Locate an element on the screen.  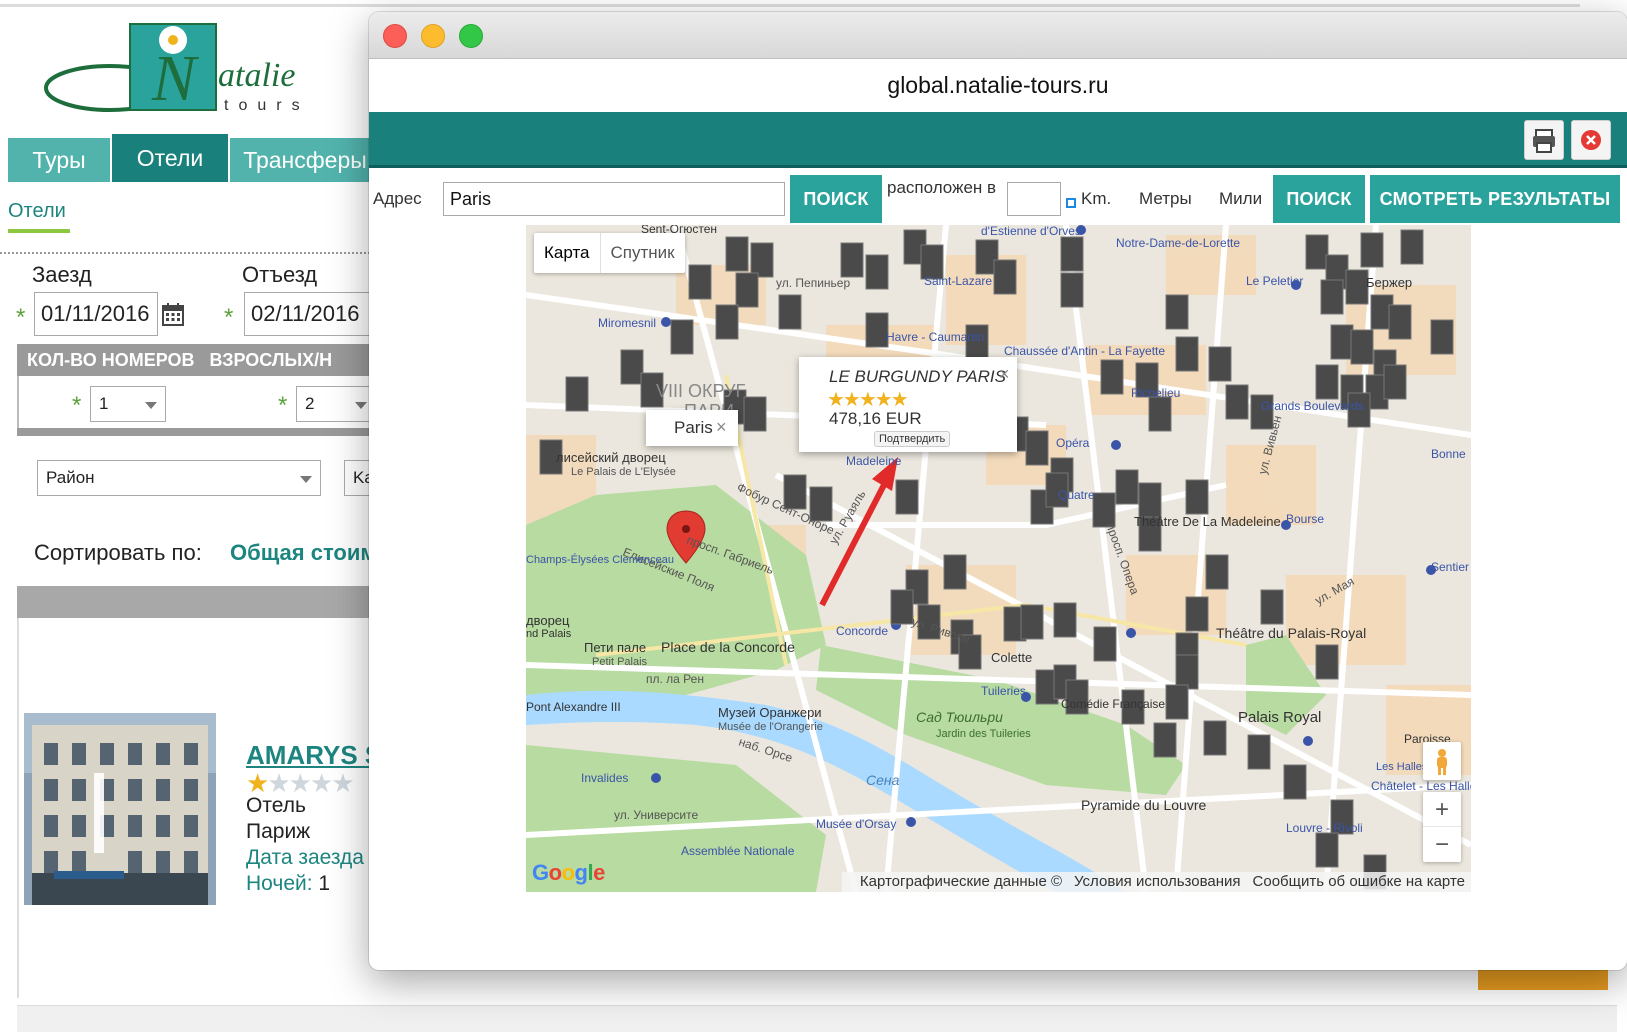
svg-text: Assemblée Nationale is located at coordinates (738, 851).